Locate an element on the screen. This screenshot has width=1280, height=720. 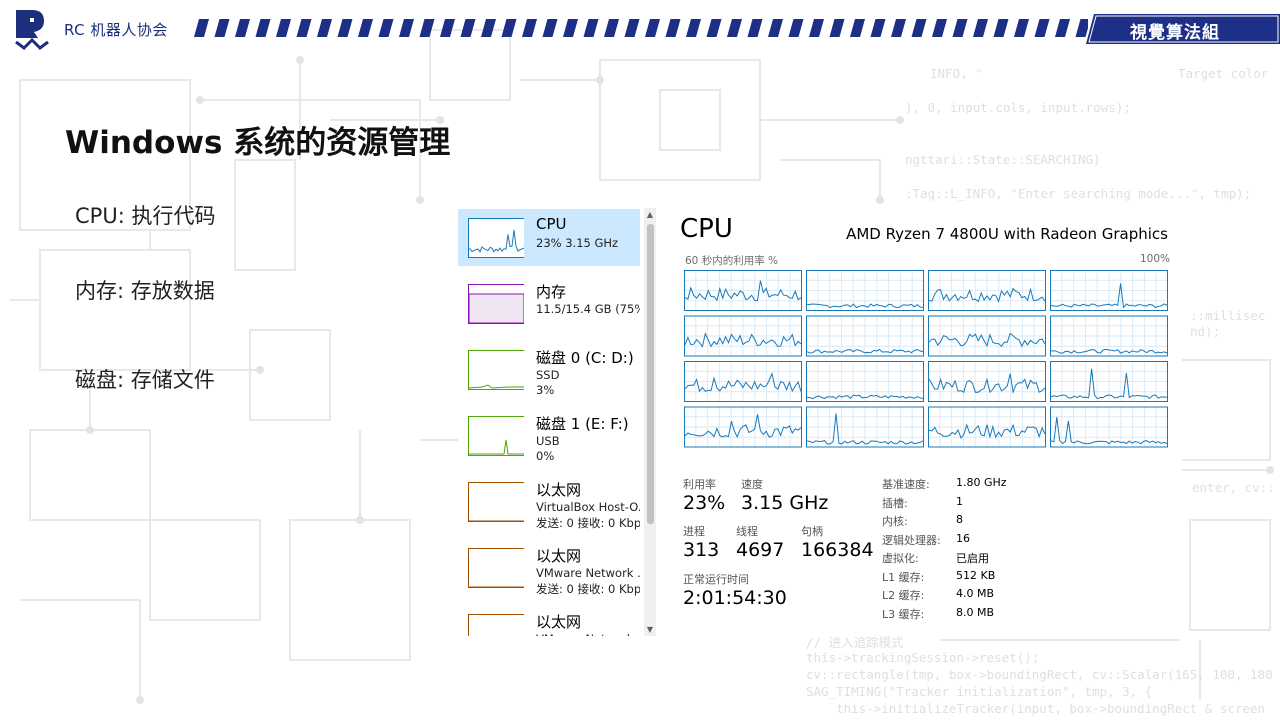
sidebar-item-title: 内存 is located at coordinates (551, 292).